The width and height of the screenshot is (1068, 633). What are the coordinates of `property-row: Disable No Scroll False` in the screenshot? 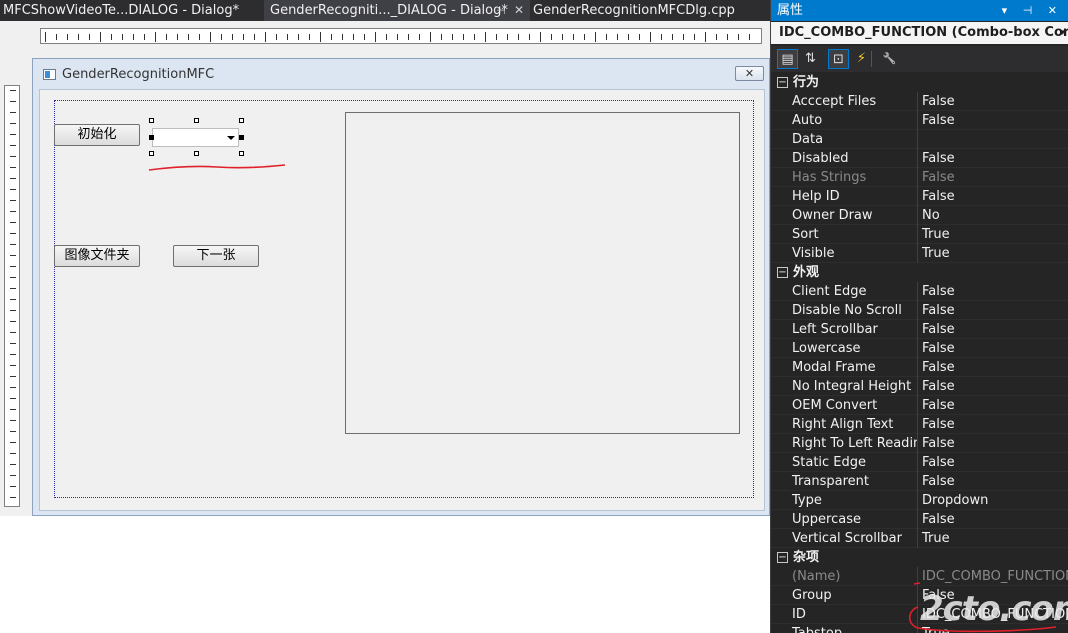 It's located at (919, 310).